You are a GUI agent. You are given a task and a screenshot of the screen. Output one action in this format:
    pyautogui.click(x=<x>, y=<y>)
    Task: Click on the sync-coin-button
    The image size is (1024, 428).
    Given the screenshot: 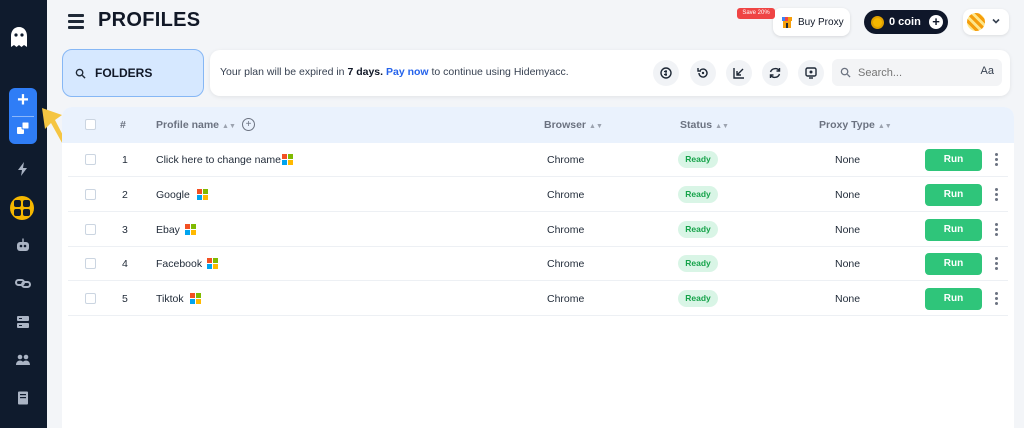 What is the action you would take?
    pyautogui.click(x=666, y=73)
    